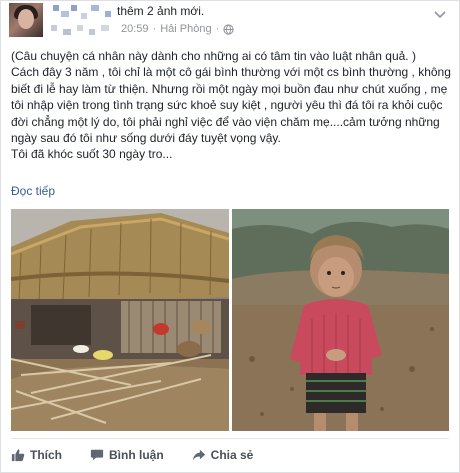 The image size is (460, 473). Describe the element at coordinates (228, 29) in the screenshot. I see `globe-icon` at that location.